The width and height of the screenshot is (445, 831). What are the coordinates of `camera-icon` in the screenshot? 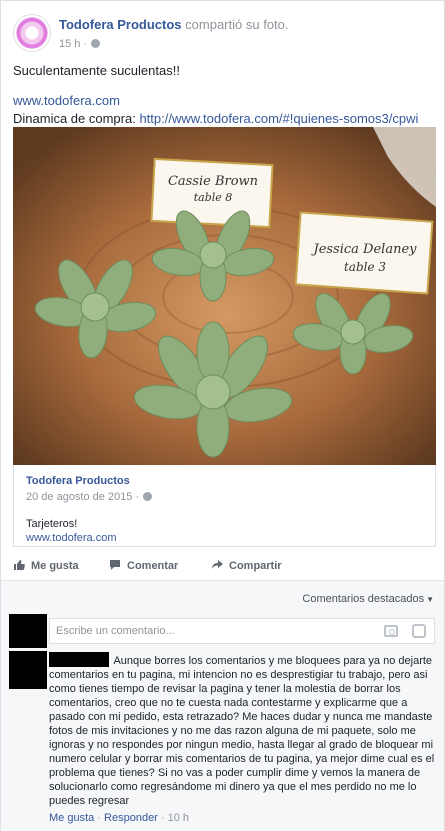 It's located at (391, 631).